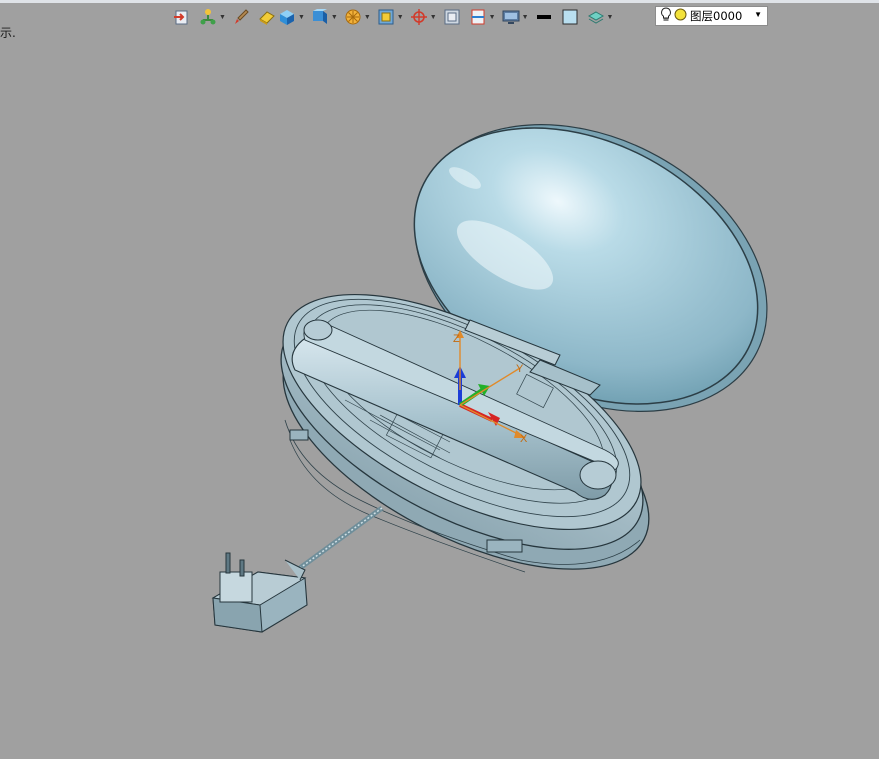  What do you see at coordinates (520, 369) in the screenshot?
I see `triad-y-label: Y` at bounding box center [520, 369].